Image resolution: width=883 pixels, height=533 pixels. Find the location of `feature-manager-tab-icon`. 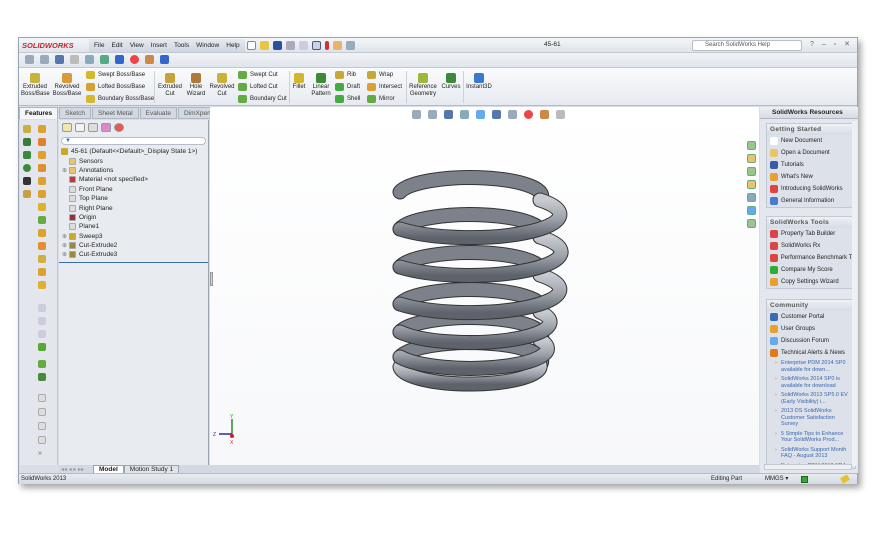

feature-manager-tab-icon is located at coordinates (67, 127).